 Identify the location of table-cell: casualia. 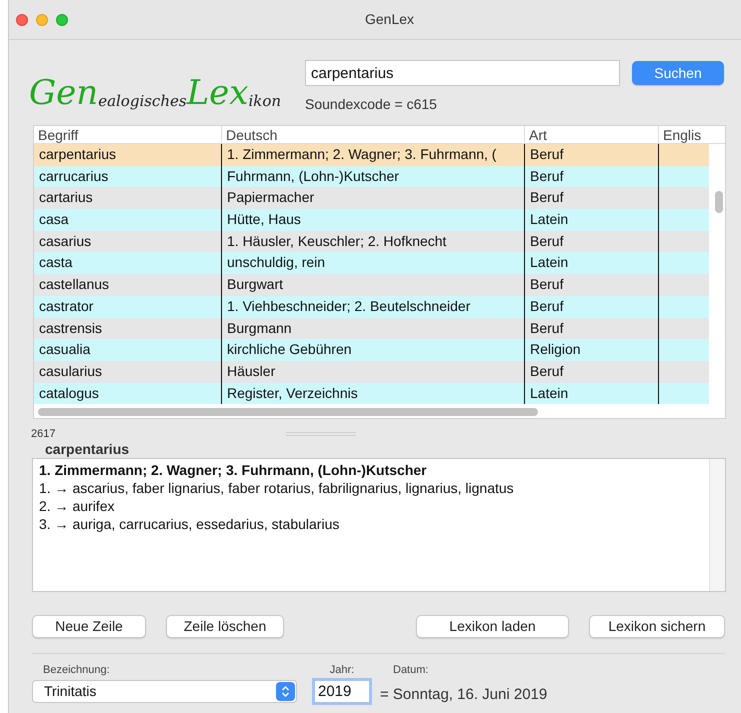
(64, 349).